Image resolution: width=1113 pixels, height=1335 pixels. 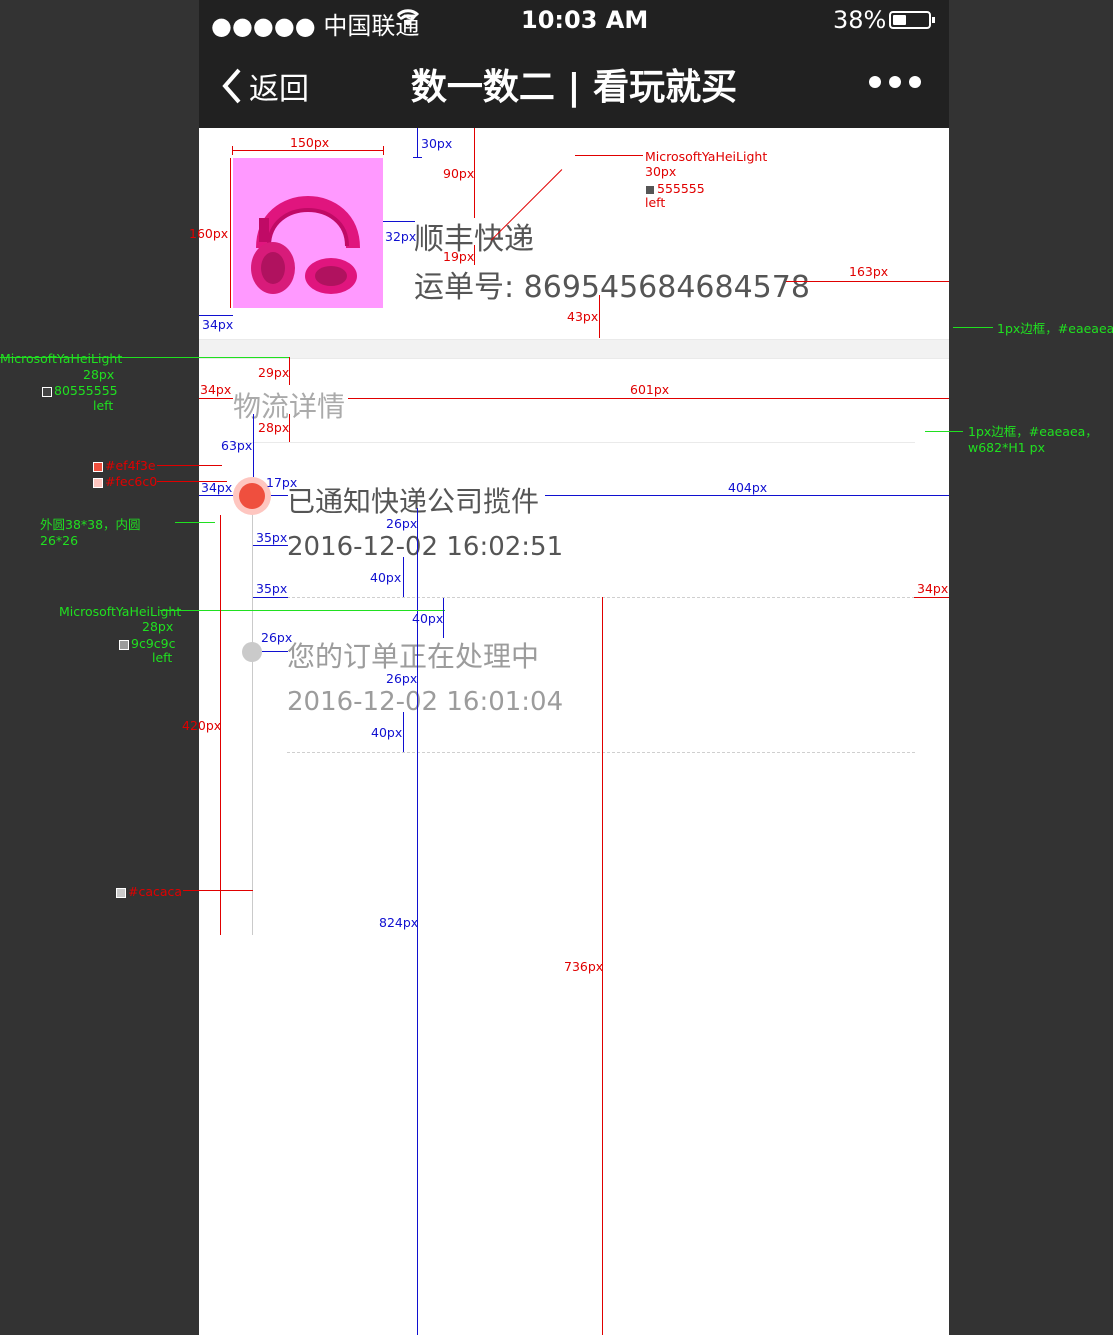 What do you see at coordinates (274, 427) in the screenshot?
I see `dim-label: 28px` at bounding box center [274, 427].